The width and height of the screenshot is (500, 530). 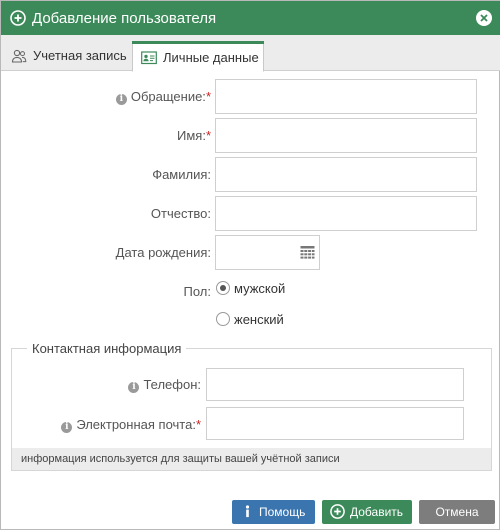 I want to click on tab-personal-data-label: Личные данные, so click(x=211, y=57).